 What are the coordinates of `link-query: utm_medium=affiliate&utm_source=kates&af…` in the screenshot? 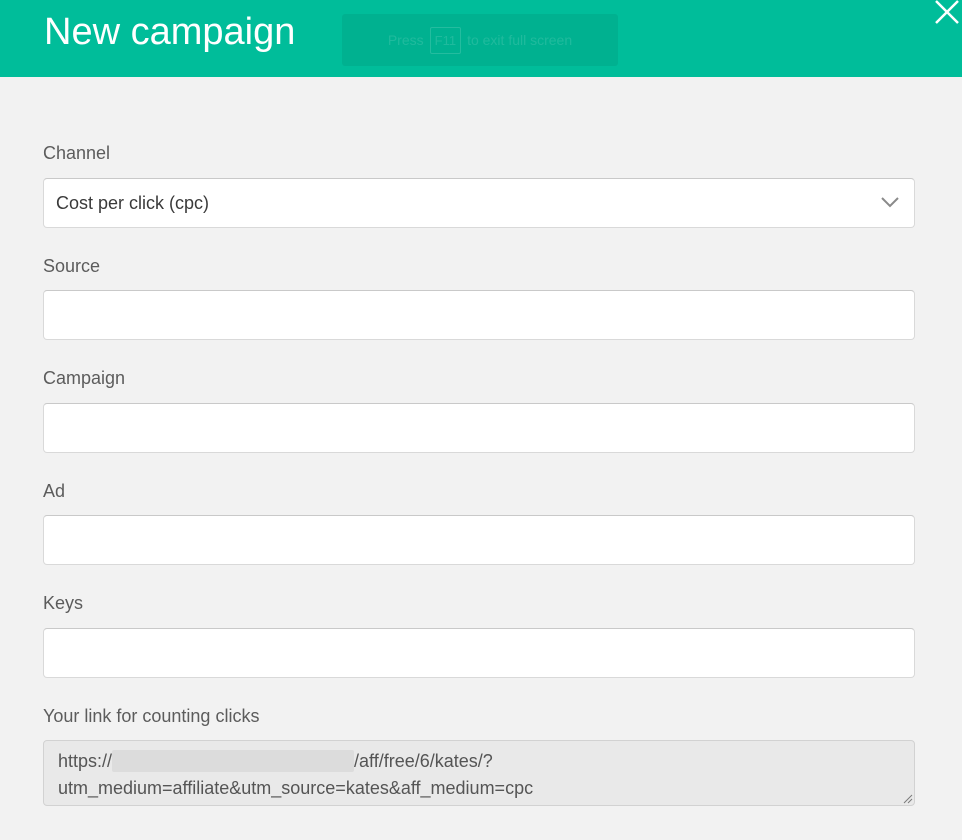 It's located at (296, 788).